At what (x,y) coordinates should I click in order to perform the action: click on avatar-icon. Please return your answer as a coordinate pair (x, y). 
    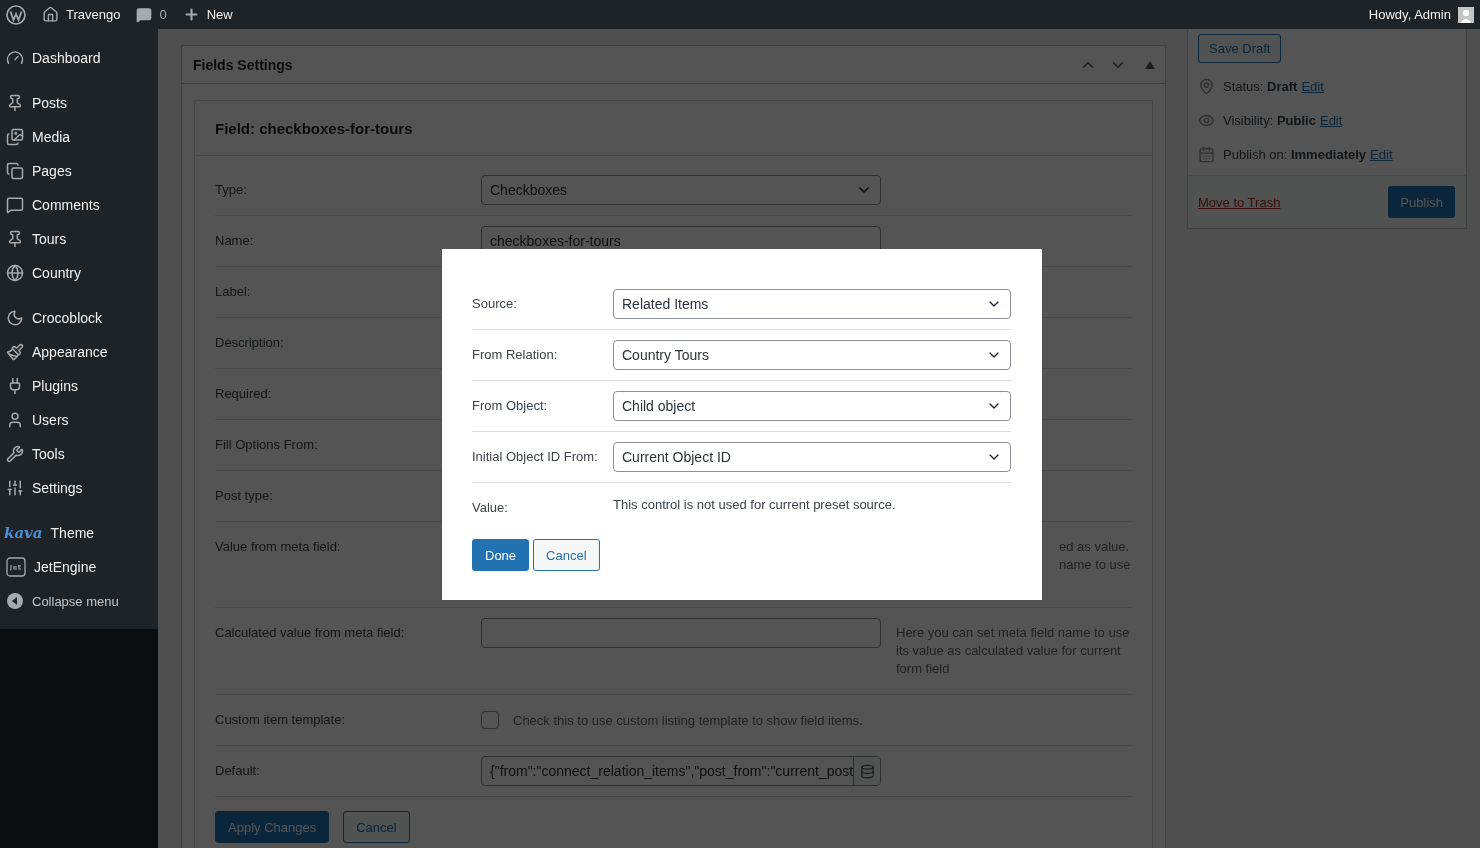
    Looking at the image, I should click on (1466, 14).